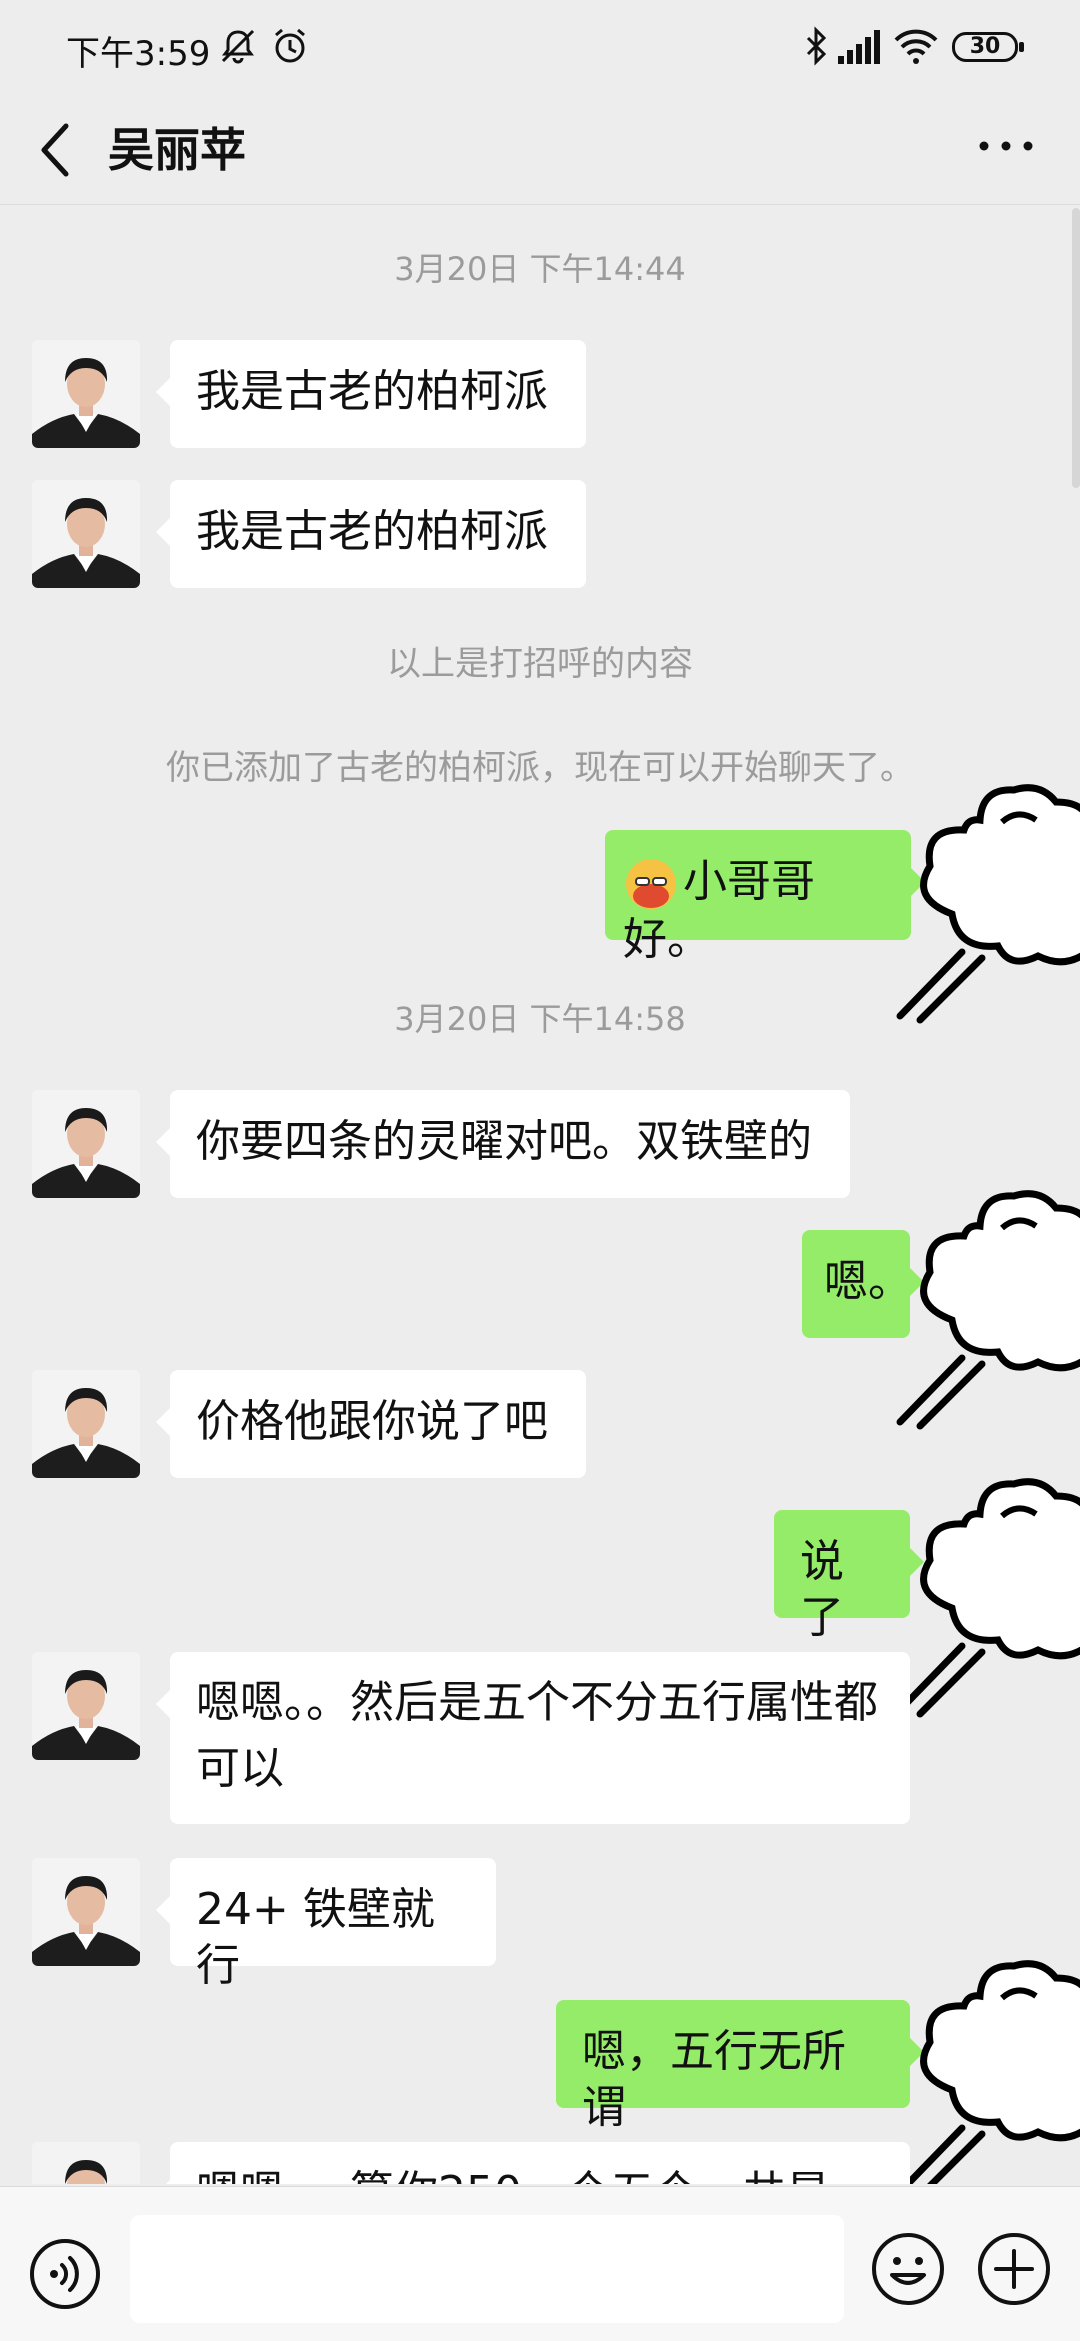  I want to click on message-bubble-outgoing: 小哥哥好。, so click(765, 897).